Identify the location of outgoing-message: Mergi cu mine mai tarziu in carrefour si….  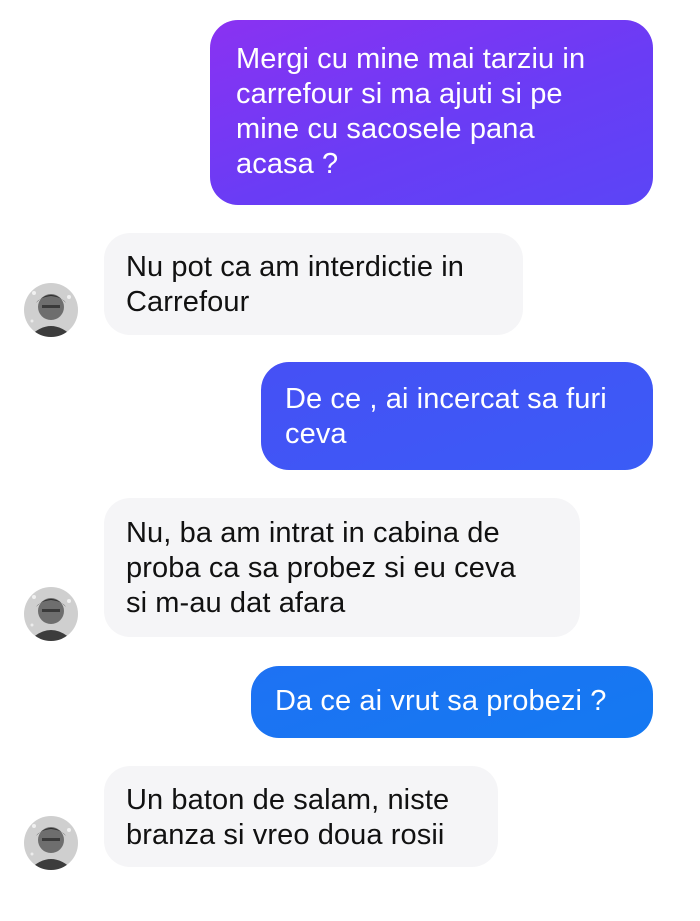
(431, 112).